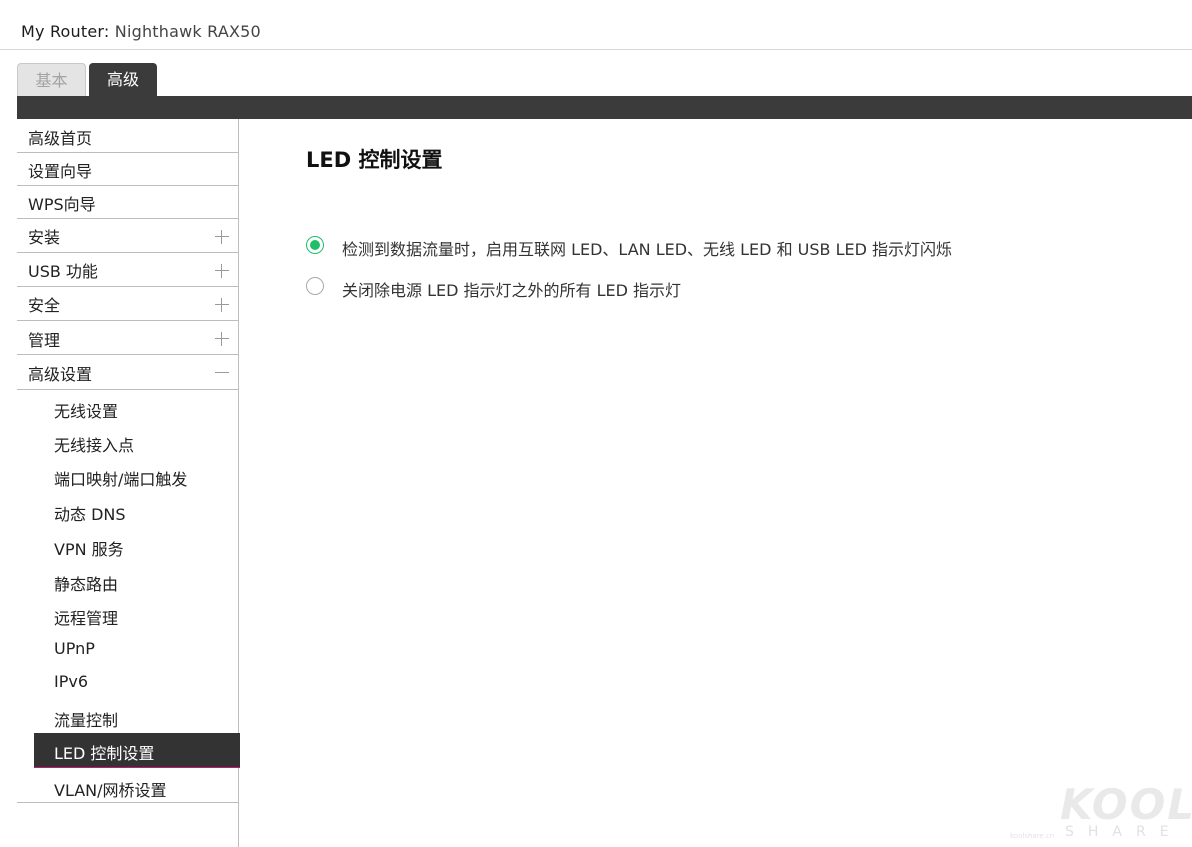  What do you see at coordinates (127, 136) in the screenshot?
I see `sidebar-item-advanced-home: 高级首页` at bounding box center [127, 136].